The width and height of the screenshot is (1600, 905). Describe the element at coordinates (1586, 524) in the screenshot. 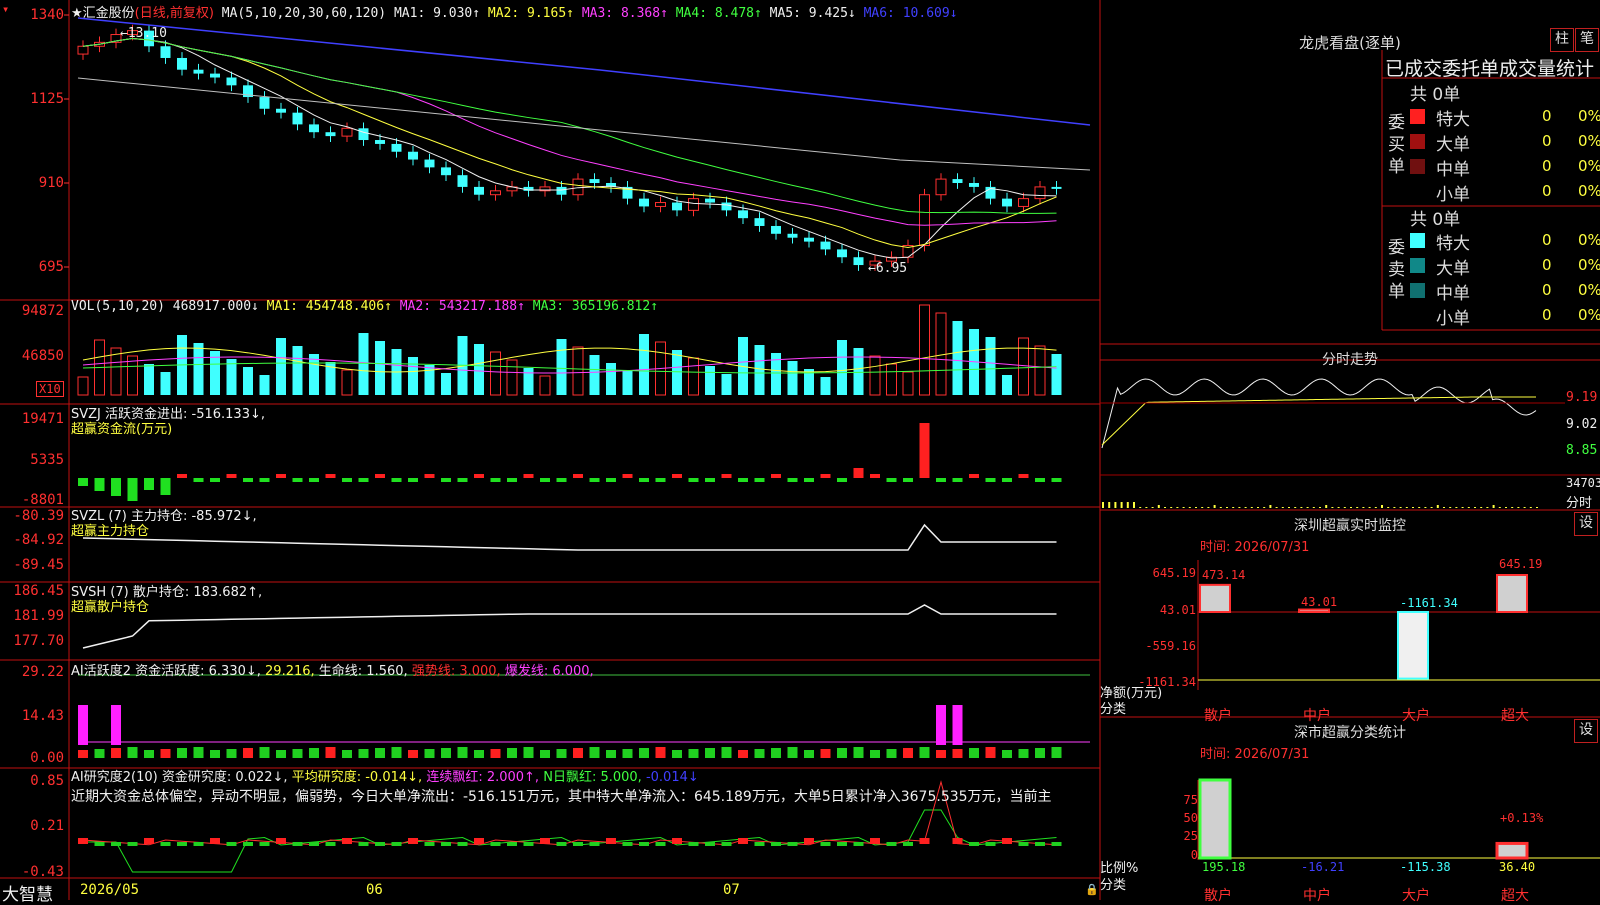

I see `monitor-settings-button: 设` at that location.